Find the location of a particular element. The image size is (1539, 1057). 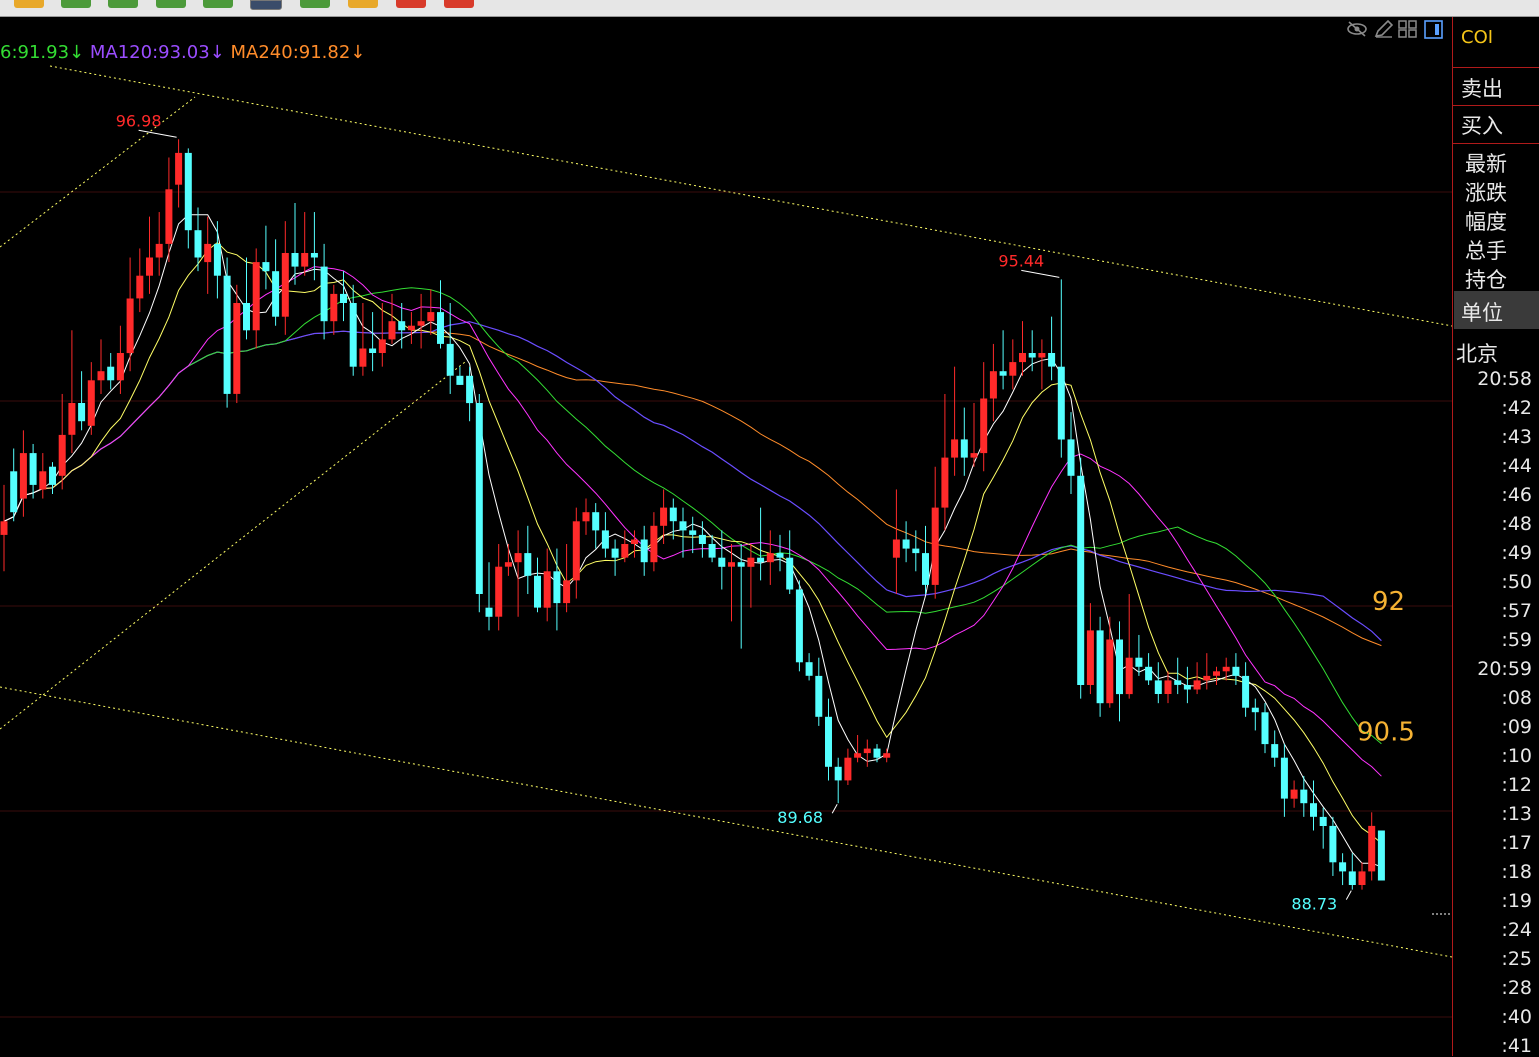

time-entry: :18 is located at coordinates (1516, 872).